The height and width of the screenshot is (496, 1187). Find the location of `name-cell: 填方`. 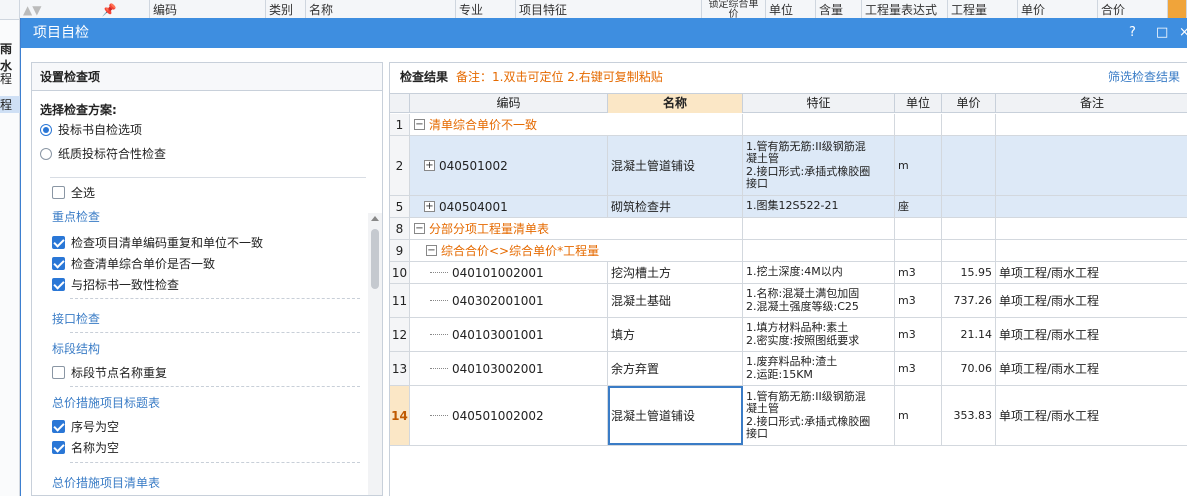

name-cell: 填方 is located at coordinates (675, 334).